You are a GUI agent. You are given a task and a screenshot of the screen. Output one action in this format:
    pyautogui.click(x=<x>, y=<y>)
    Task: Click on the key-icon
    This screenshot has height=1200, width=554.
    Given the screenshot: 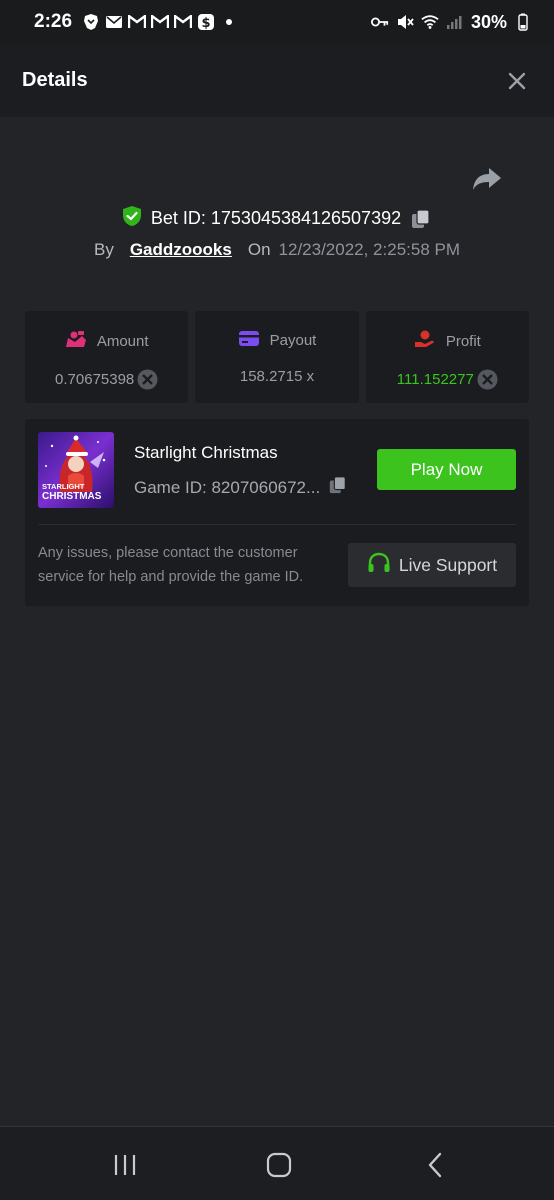 What is the action you would take?
    pyautogui.click(x=379, y=22)
    